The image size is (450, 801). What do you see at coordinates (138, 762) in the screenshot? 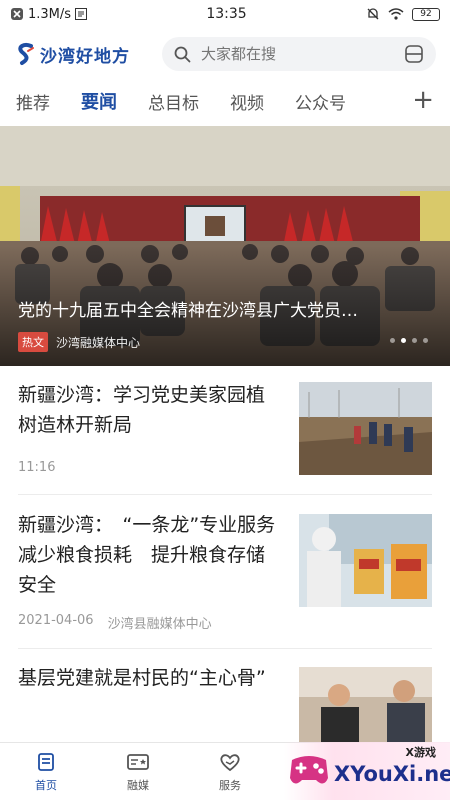
I see `media-icon` at bounding box center [138, 762].